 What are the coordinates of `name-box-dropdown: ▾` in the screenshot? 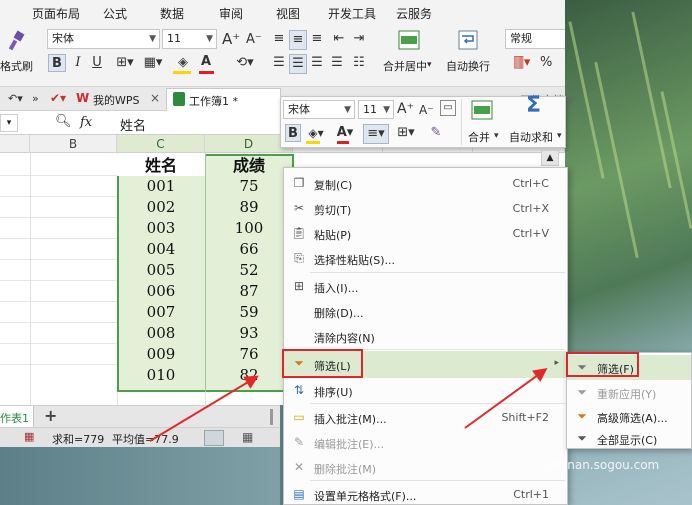 It's located at (9, 123).